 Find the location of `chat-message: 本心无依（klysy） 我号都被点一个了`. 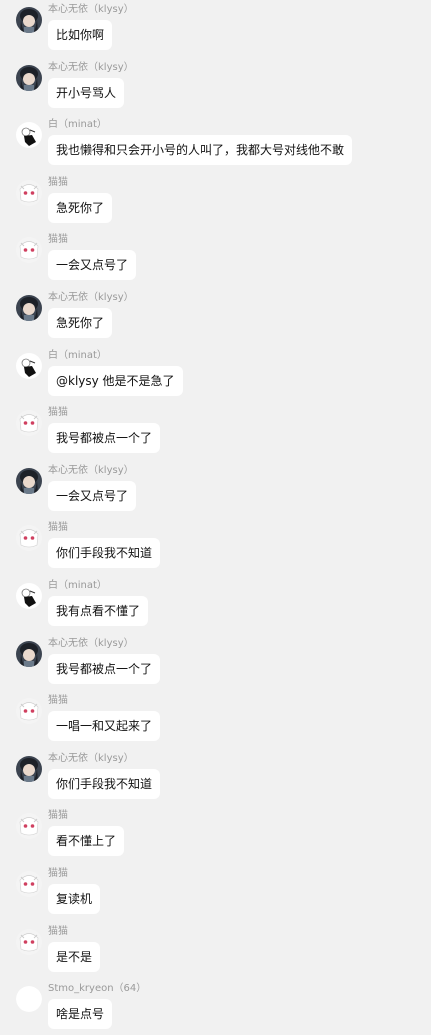

chat-message: 本心无依（klysy） 我号都被点一个了 is located at coordinates (215, 664).